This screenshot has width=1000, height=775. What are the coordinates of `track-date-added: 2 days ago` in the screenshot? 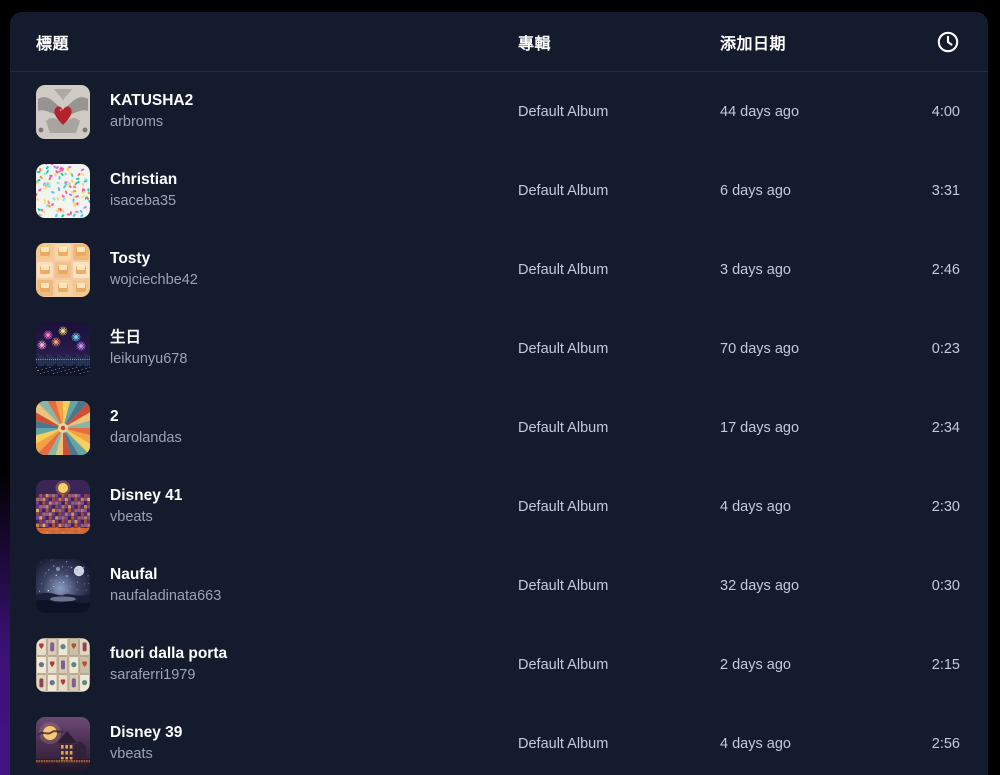 It's located at (755, 664).